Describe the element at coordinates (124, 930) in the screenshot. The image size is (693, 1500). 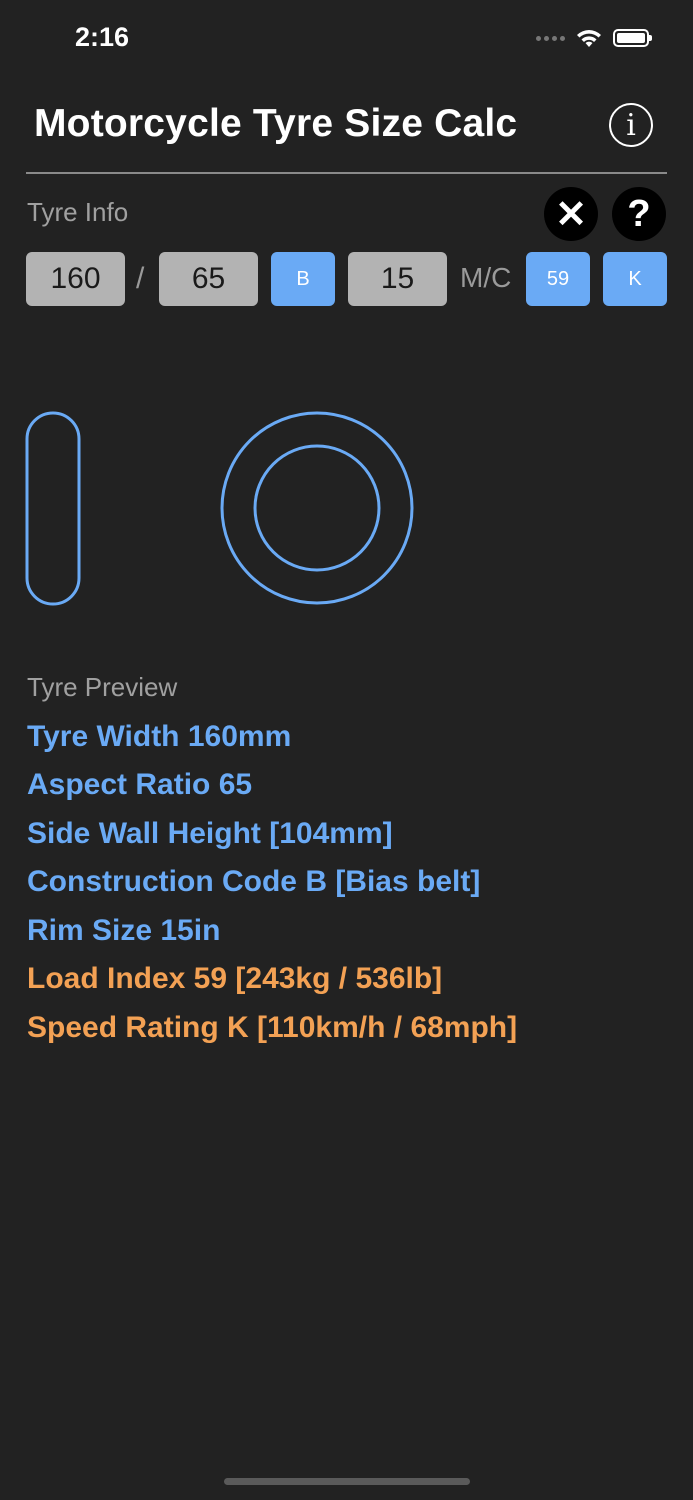
I see `rim-size-line: Rim Size 15in` at that location.